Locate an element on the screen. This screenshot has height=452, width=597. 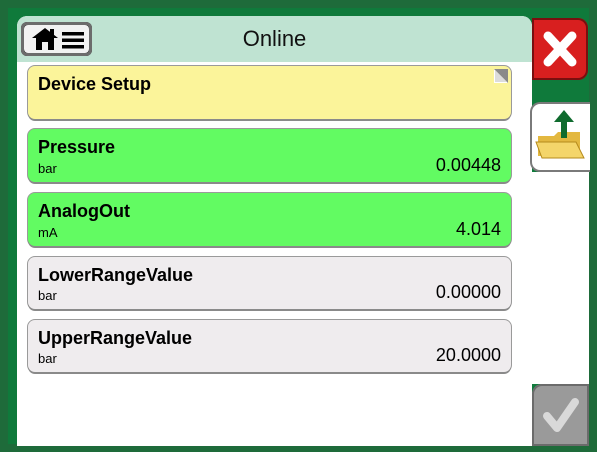
item-value: 4.014 is located at coordinates (478, 229).